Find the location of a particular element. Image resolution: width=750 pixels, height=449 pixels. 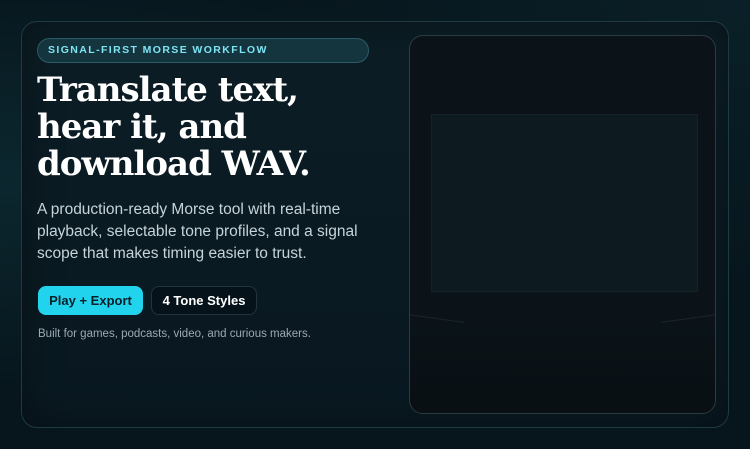

tone-styles-button: 4 Tone Styles is located at coordinates (204, 300).